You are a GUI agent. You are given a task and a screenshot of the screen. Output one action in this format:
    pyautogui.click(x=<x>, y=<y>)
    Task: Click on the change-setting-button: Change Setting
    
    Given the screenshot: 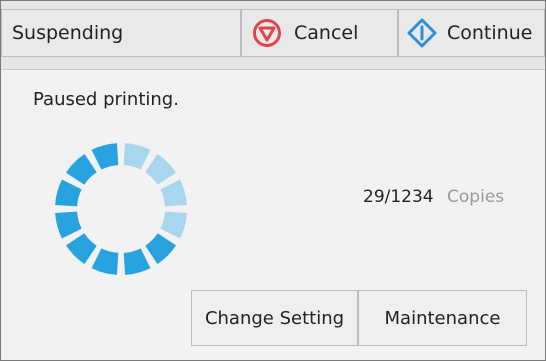 What is the action you would take?
    pyautogui.click(x=274, y=318)
    